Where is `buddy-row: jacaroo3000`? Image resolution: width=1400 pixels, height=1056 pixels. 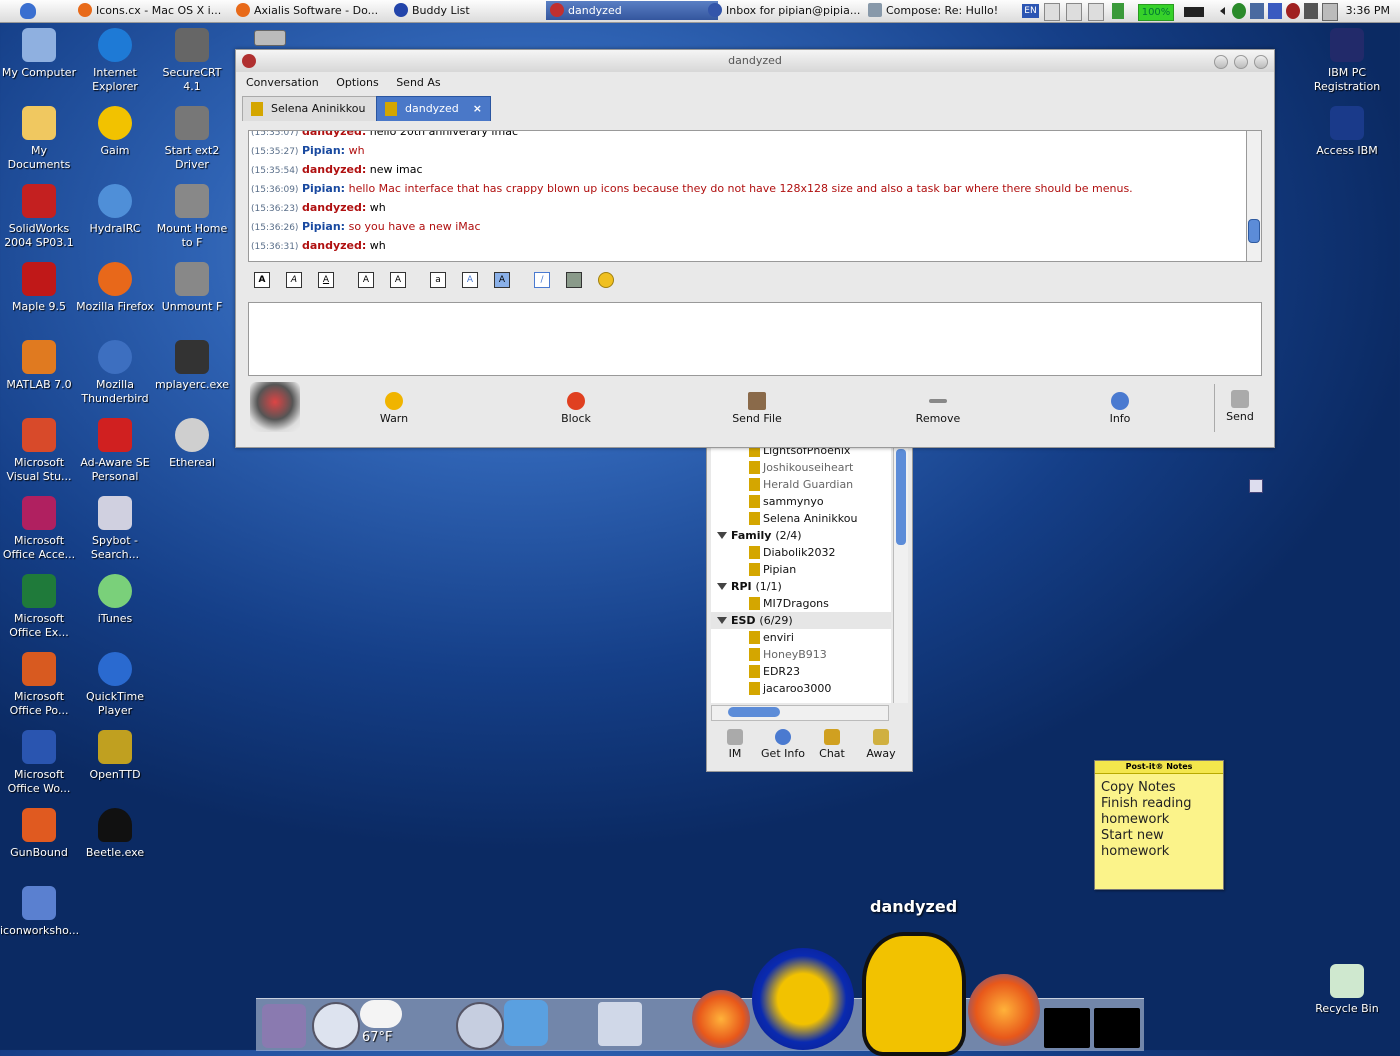 buddy-row: jacaroo3000 is located at coordinates (801, 688).